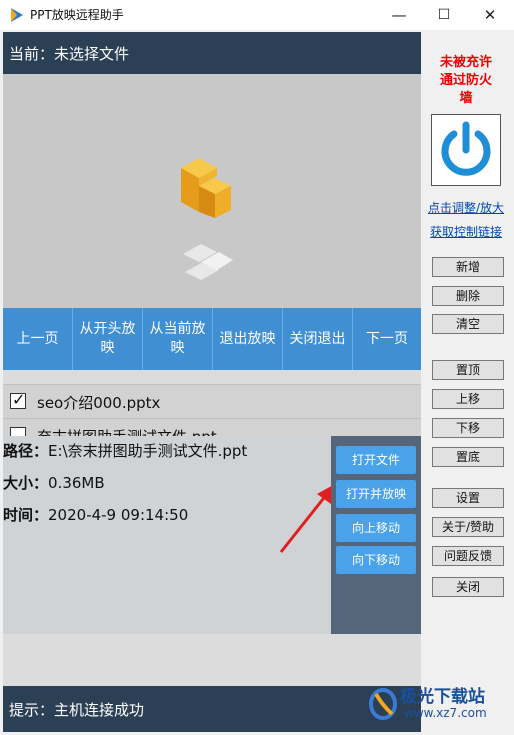  Describe the element at coordinates (442, 697) in the screenshot. I see `watermark-brand: 极光下载站` at that location.